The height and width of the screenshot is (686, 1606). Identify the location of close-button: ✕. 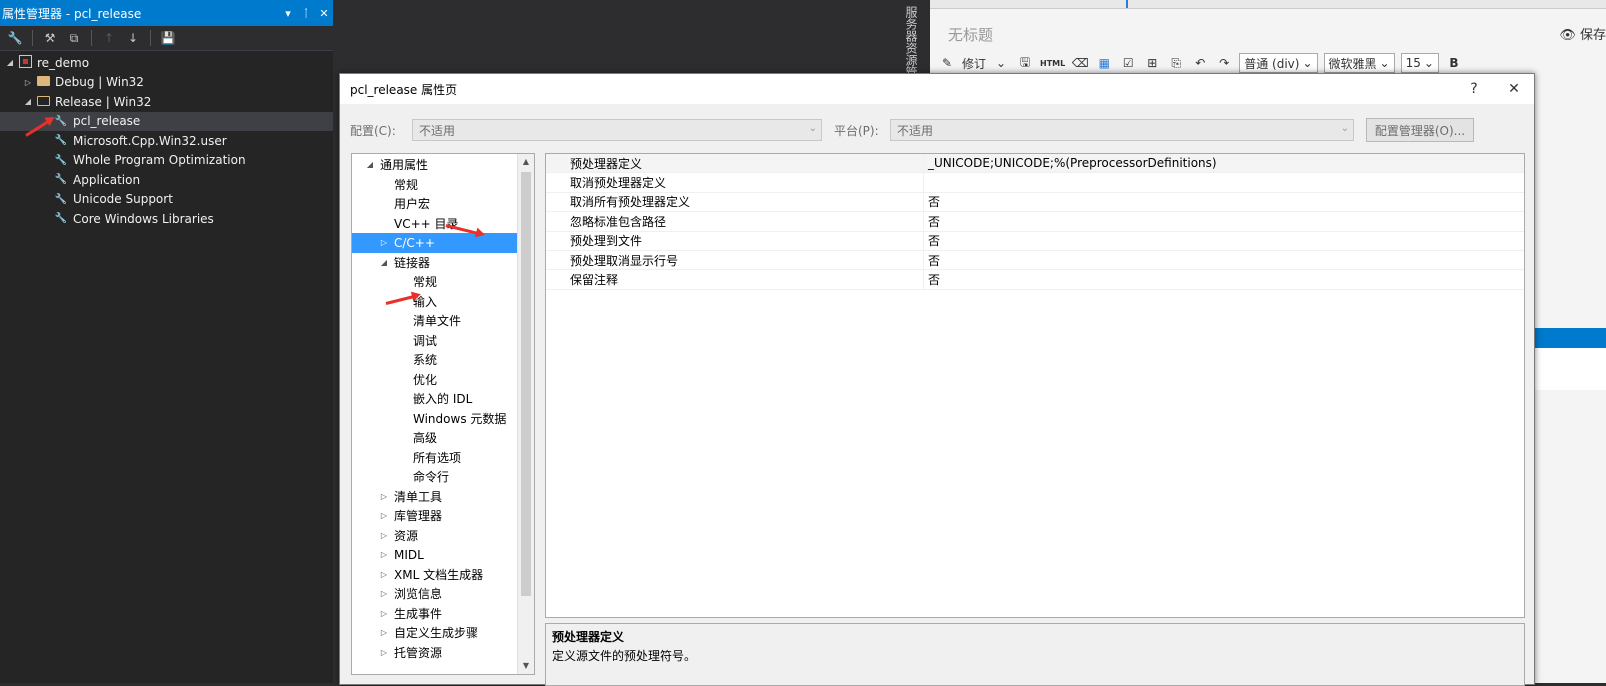
(1514, 89).